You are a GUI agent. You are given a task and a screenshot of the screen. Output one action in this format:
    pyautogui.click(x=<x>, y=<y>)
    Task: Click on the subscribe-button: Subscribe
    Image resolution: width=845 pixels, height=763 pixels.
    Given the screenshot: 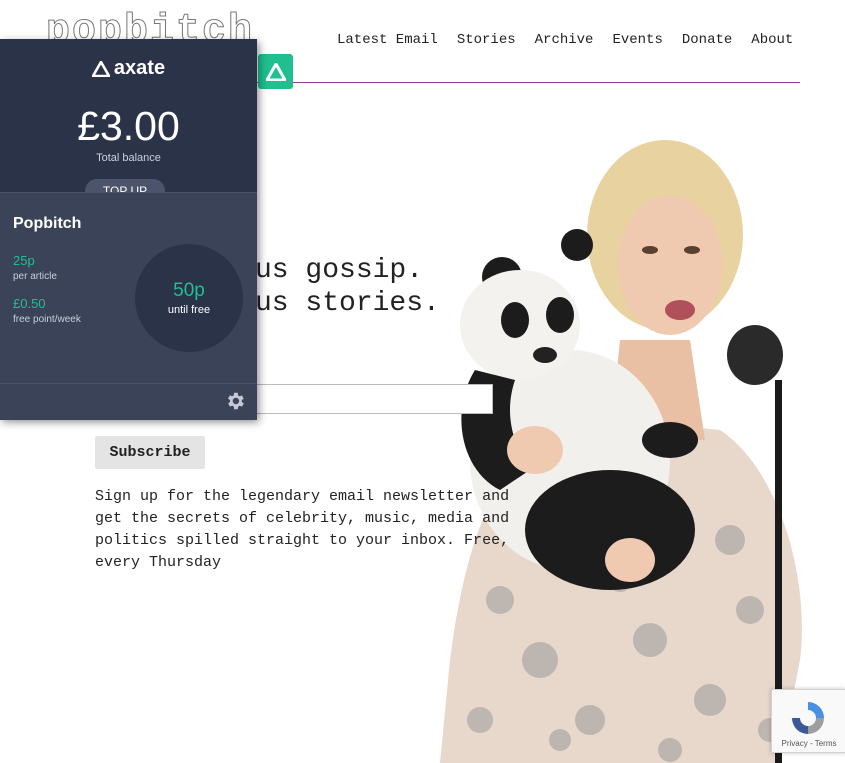 What is the action you would take?
    pyautogui.click(x=150, y=452)
    